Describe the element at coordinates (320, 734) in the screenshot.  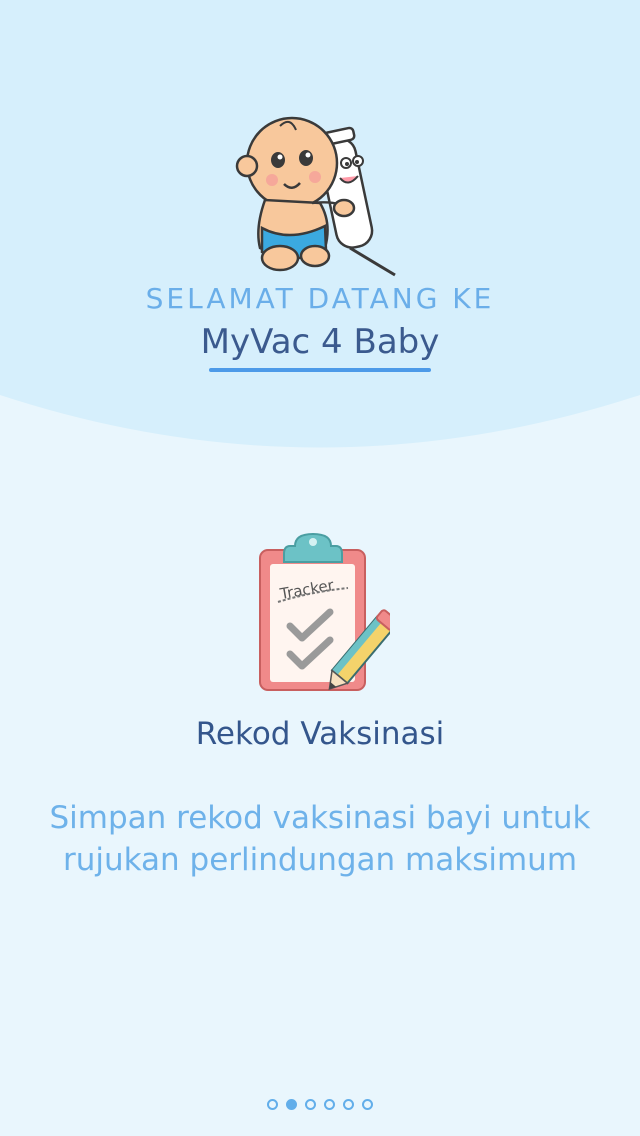
I see `feature-title: Rekod Vaksinasi` at that location.